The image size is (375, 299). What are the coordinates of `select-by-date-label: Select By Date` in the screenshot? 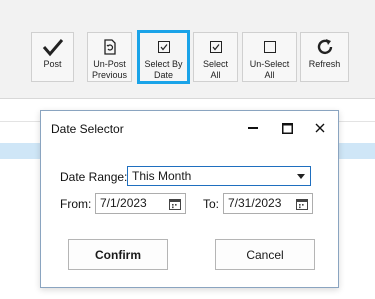 It's located at (163, 69).